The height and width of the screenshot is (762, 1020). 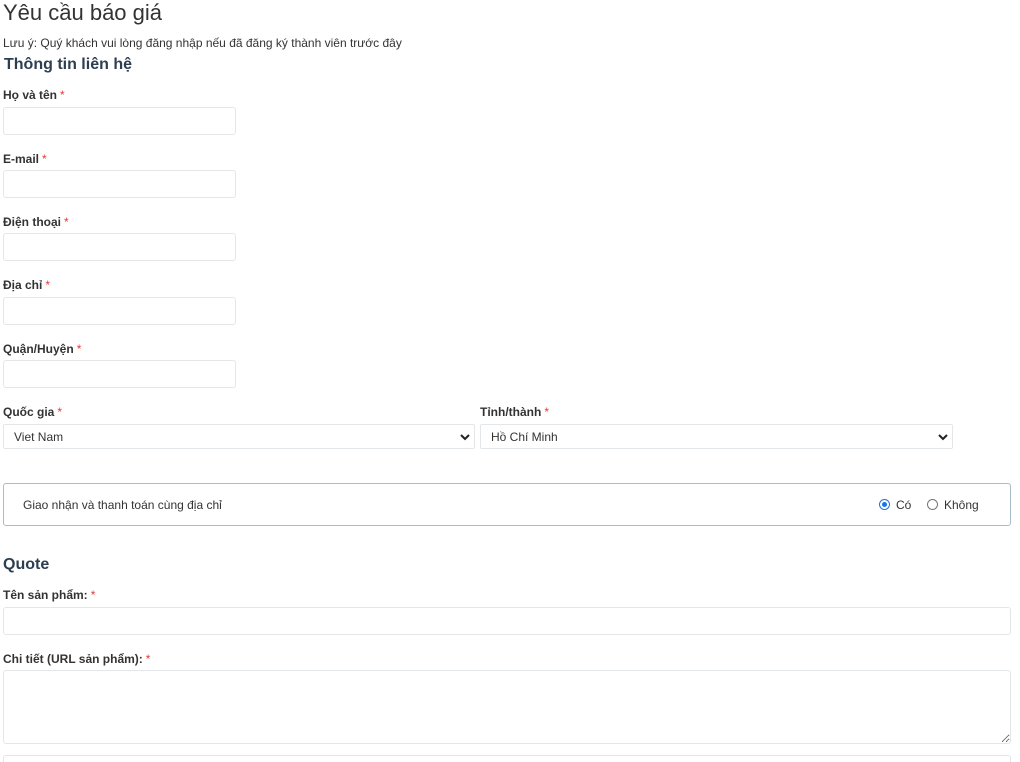 What do you see at coordinates (932, 504) in the screenshot?
I see `same-address-no-radio` at bounding box center [932, 504].